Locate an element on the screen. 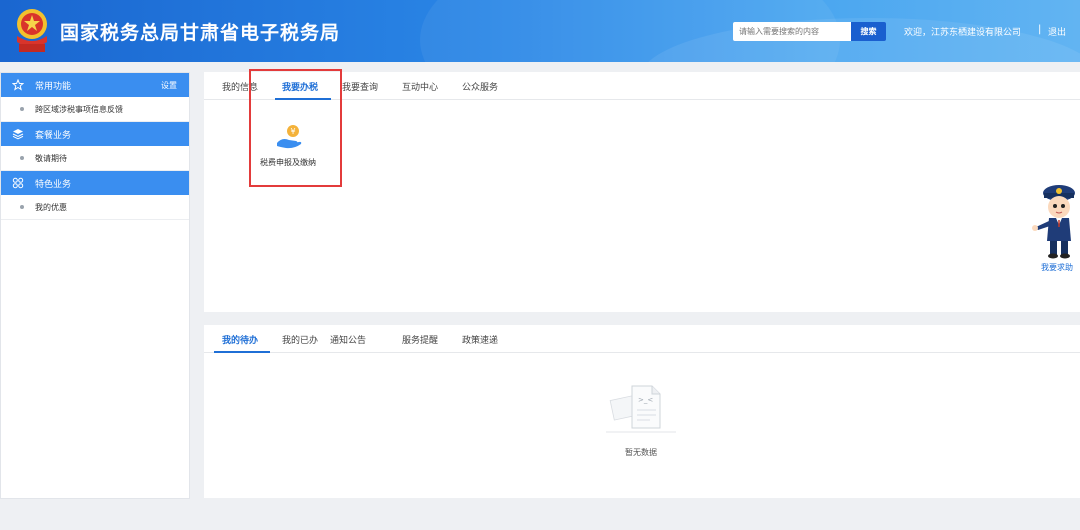  sidebar-item-my-discounts: 我的优惠 is located at coordinates (95, 207).